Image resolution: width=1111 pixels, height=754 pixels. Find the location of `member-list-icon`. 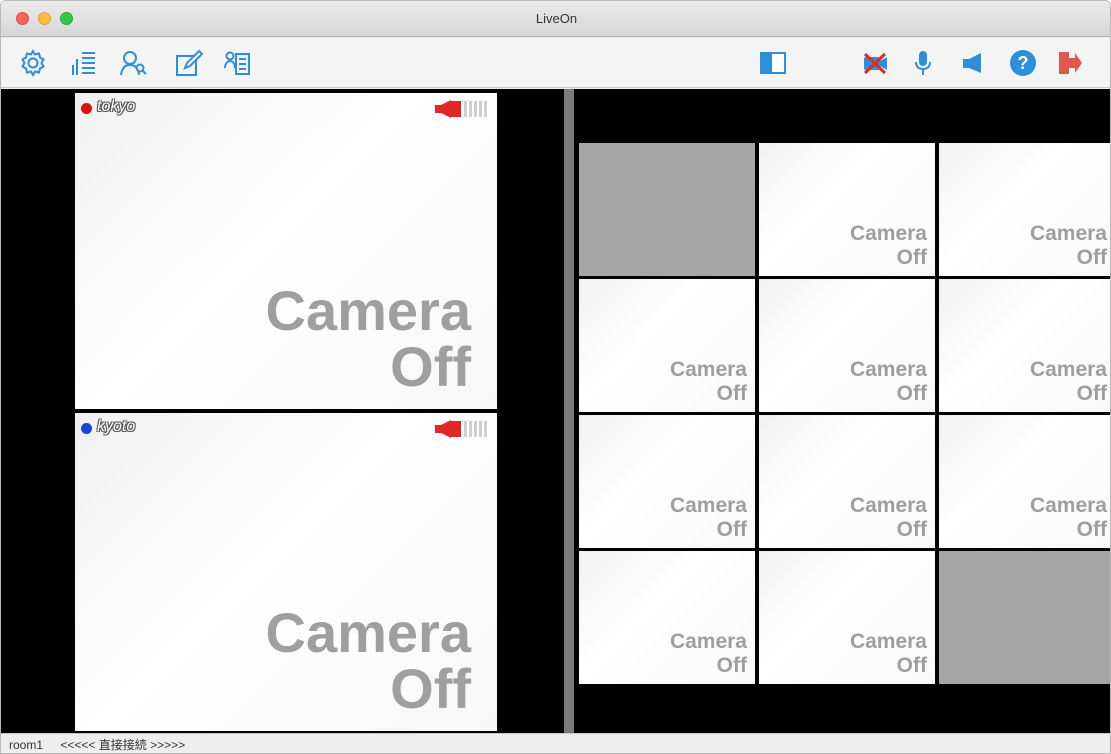

member-list-icon is located at coordinates (237, 63).